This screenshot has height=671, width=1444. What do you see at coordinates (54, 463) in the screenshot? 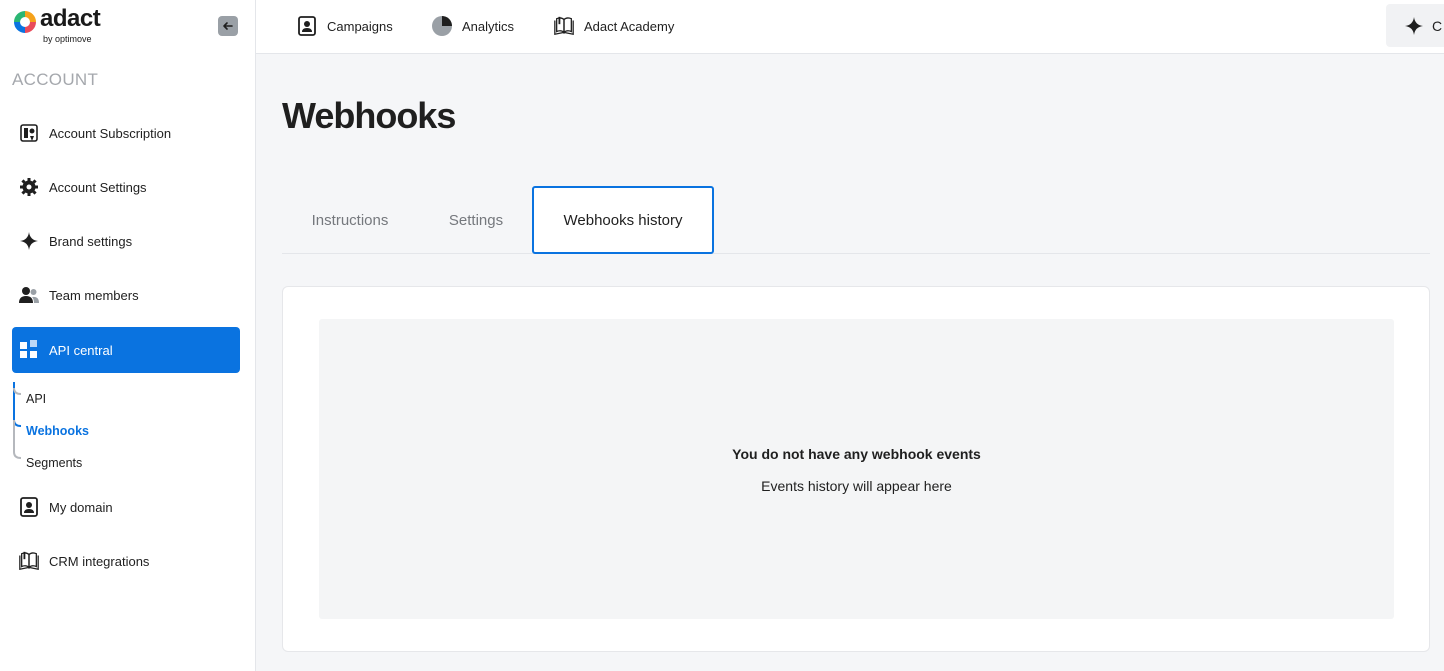
I see `subnav-item-segments: Segments` at bounding box center [54, 463].